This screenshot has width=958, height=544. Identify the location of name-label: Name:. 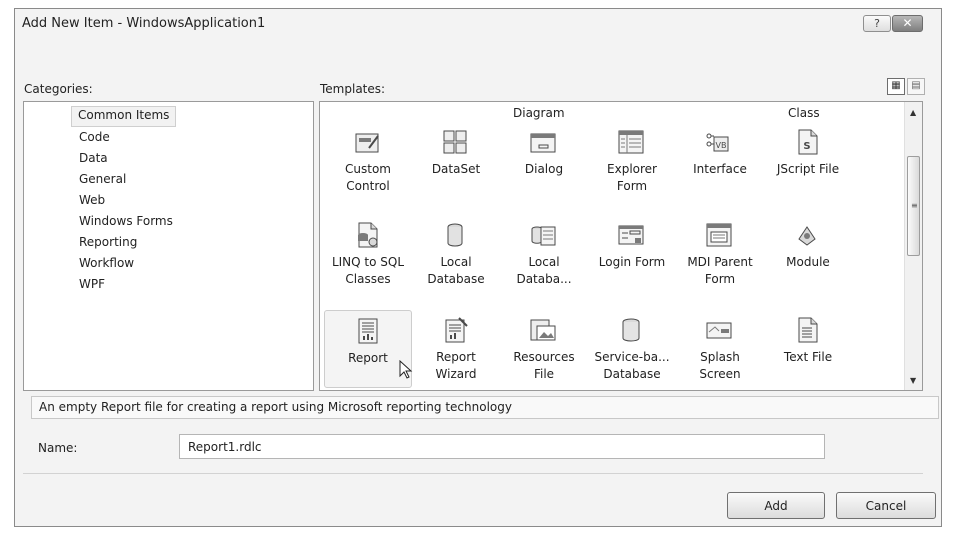
(58, 448).